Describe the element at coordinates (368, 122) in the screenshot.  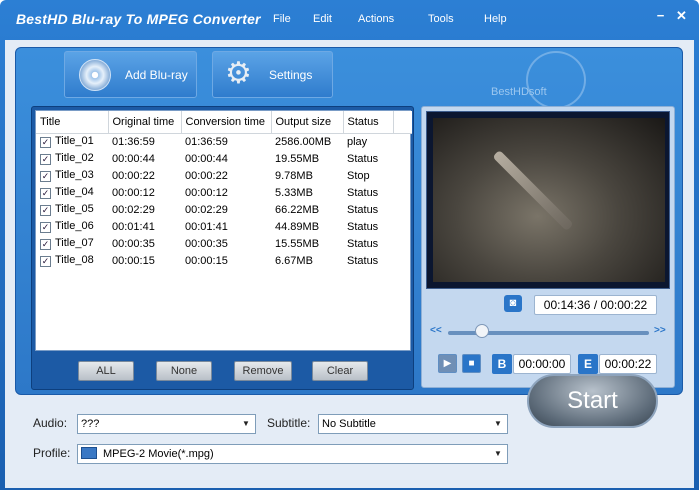
I see `column-status: Status` at that location.